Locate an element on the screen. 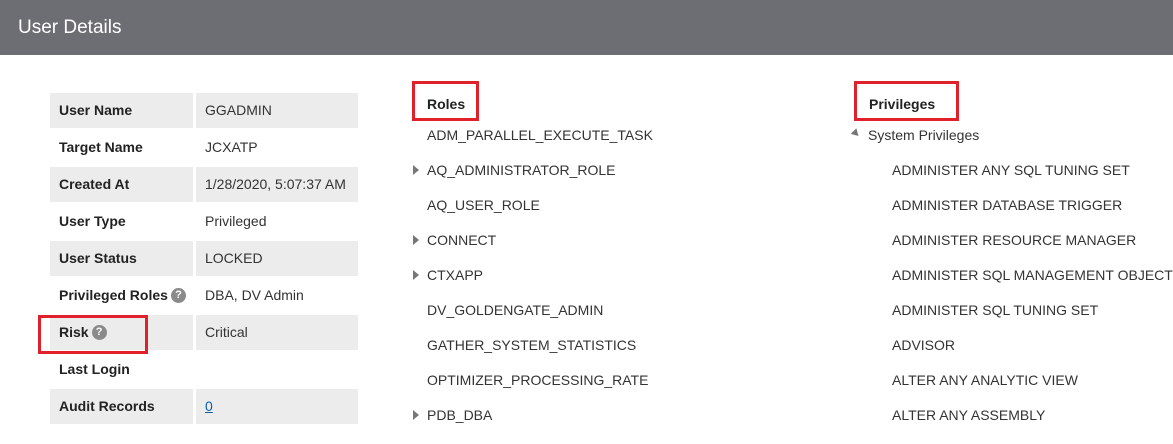 This screenshot has width=1173, height=444. detail-value-cell: 0 is located at coordinates (277, 406).